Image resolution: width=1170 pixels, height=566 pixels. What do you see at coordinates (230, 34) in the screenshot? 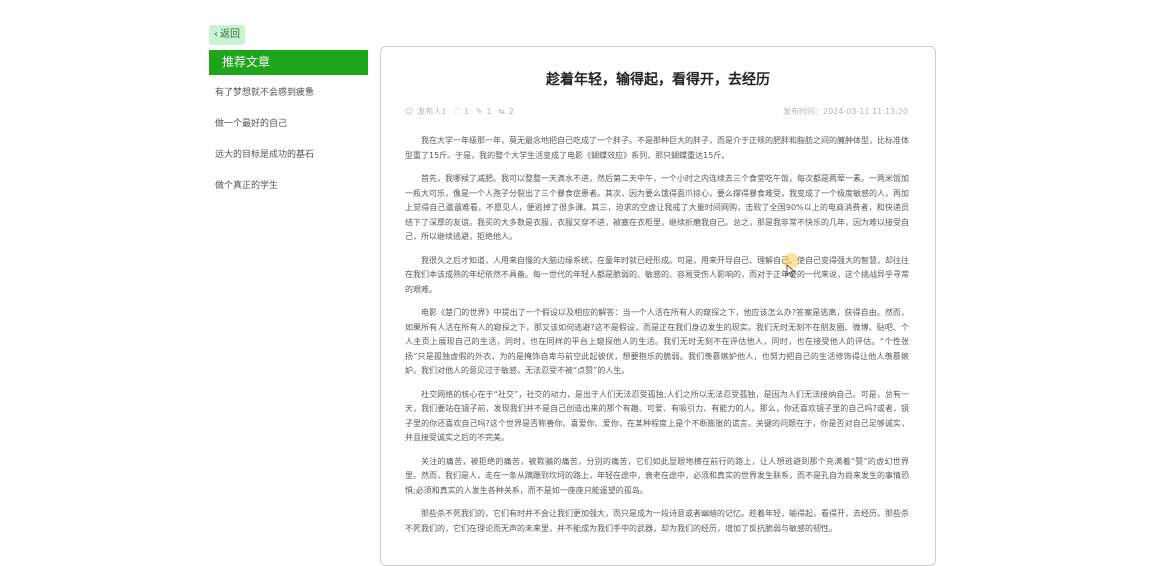
I see `back-label: 返回` at bounding box center [230, 34].